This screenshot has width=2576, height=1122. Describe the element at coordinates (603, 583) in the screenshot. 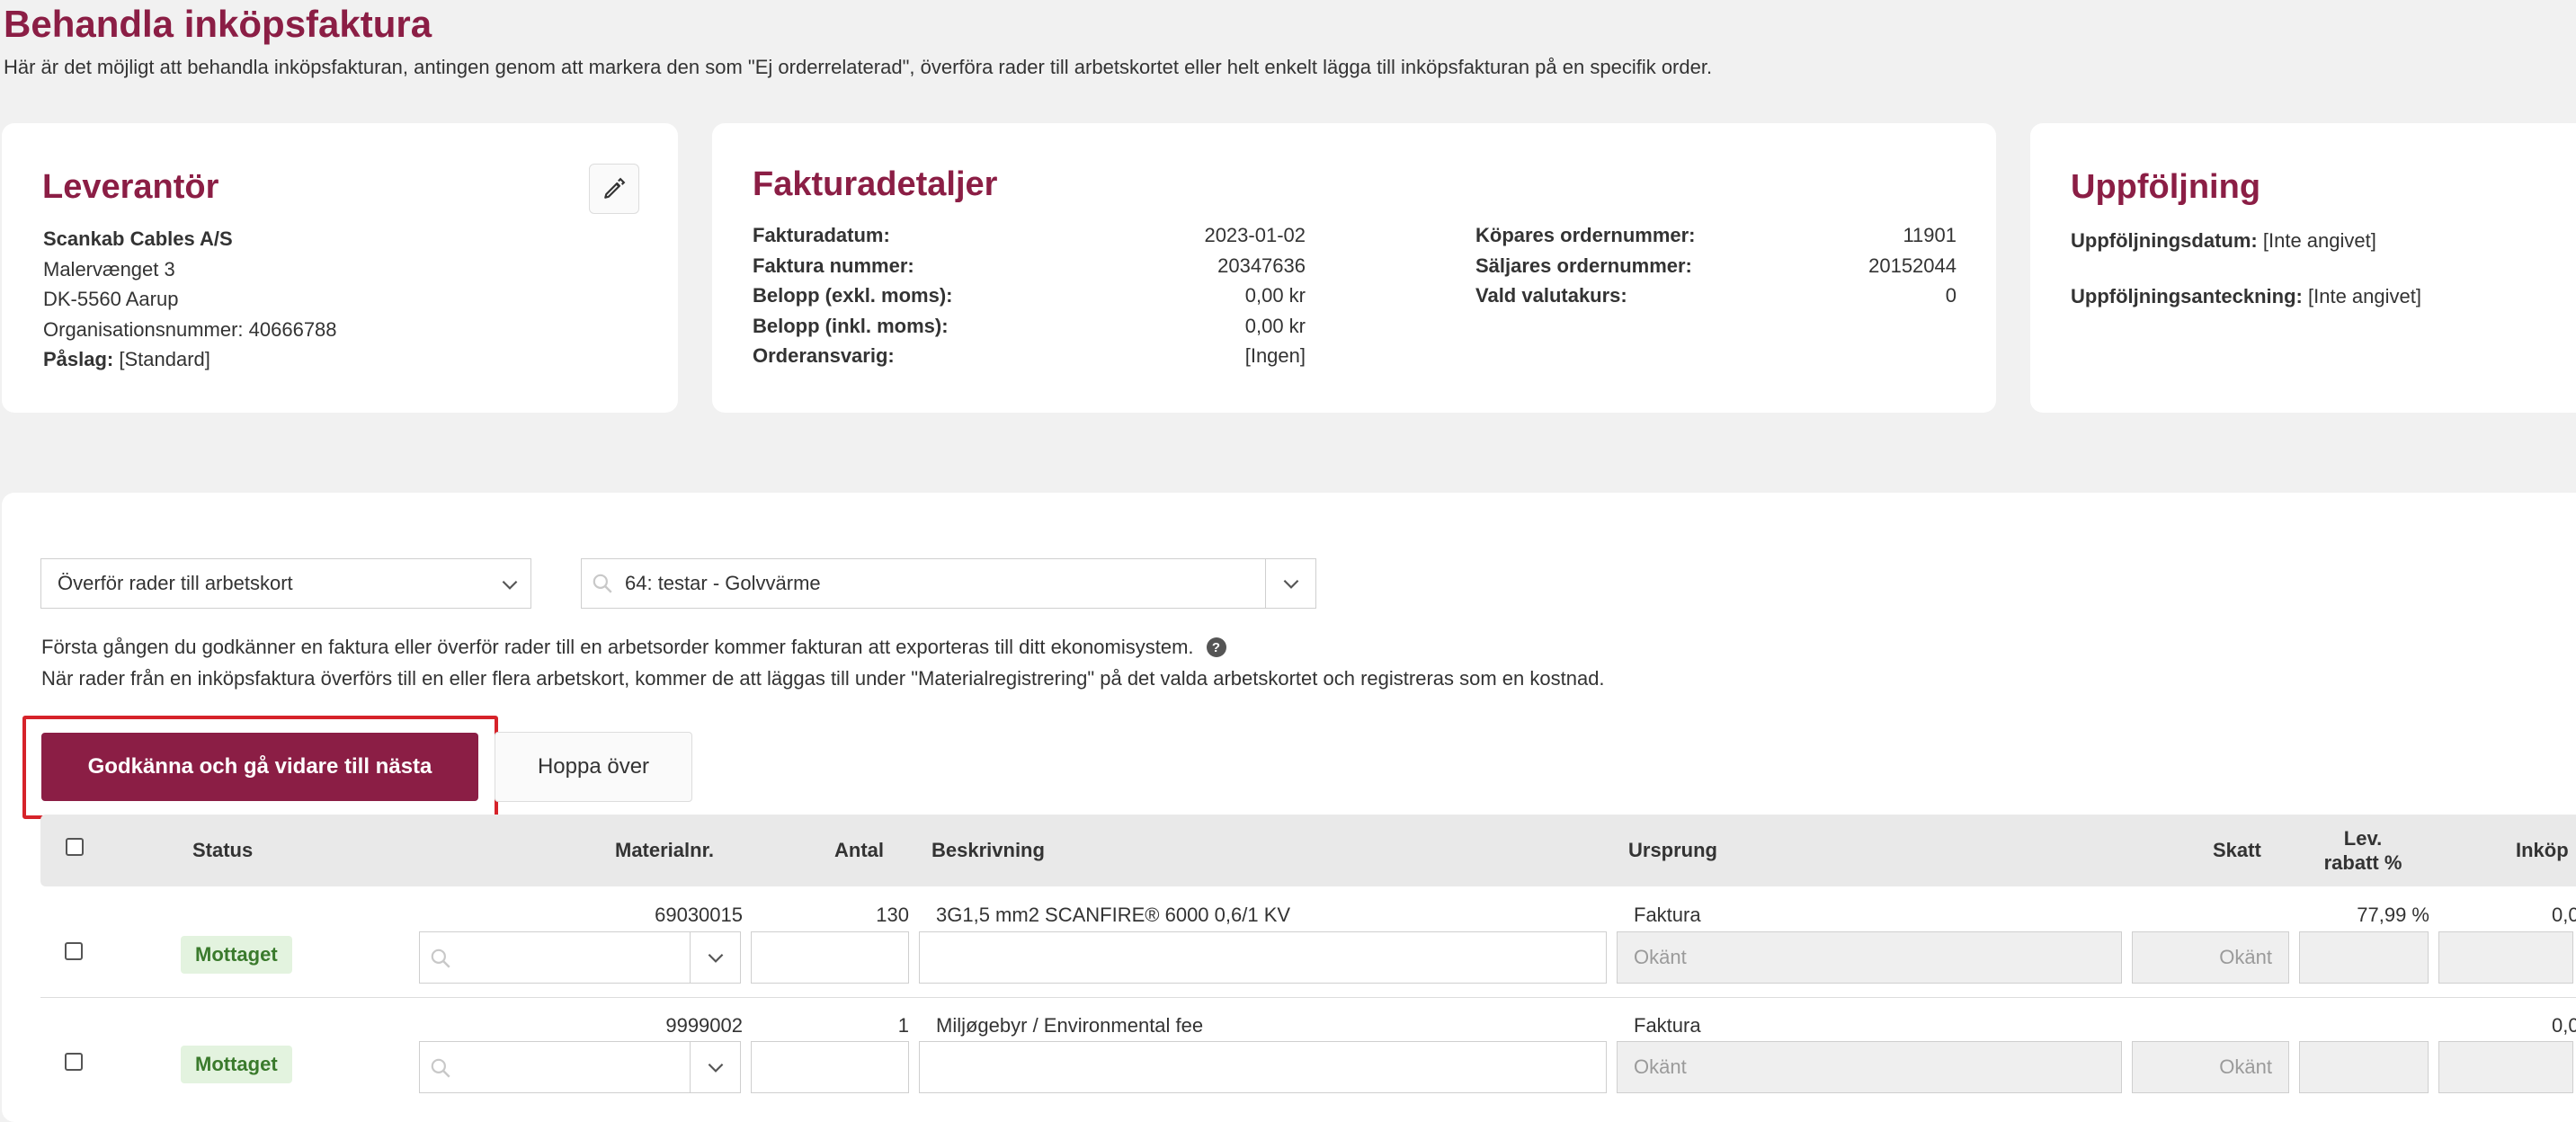

I see `search-icon` at that location.